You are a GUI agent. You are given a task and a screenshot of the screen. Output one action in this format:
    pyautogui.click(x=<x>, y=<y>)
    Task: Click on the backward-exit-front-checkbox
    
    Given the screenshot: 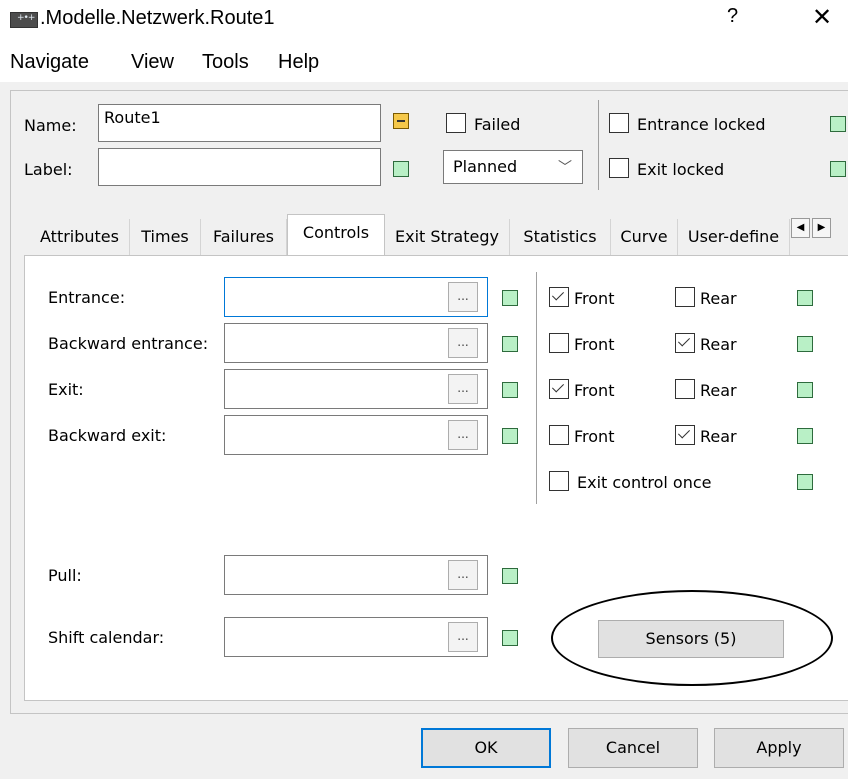 What is the action you would take?
    pyautogui.click(x=559, y=435)
    